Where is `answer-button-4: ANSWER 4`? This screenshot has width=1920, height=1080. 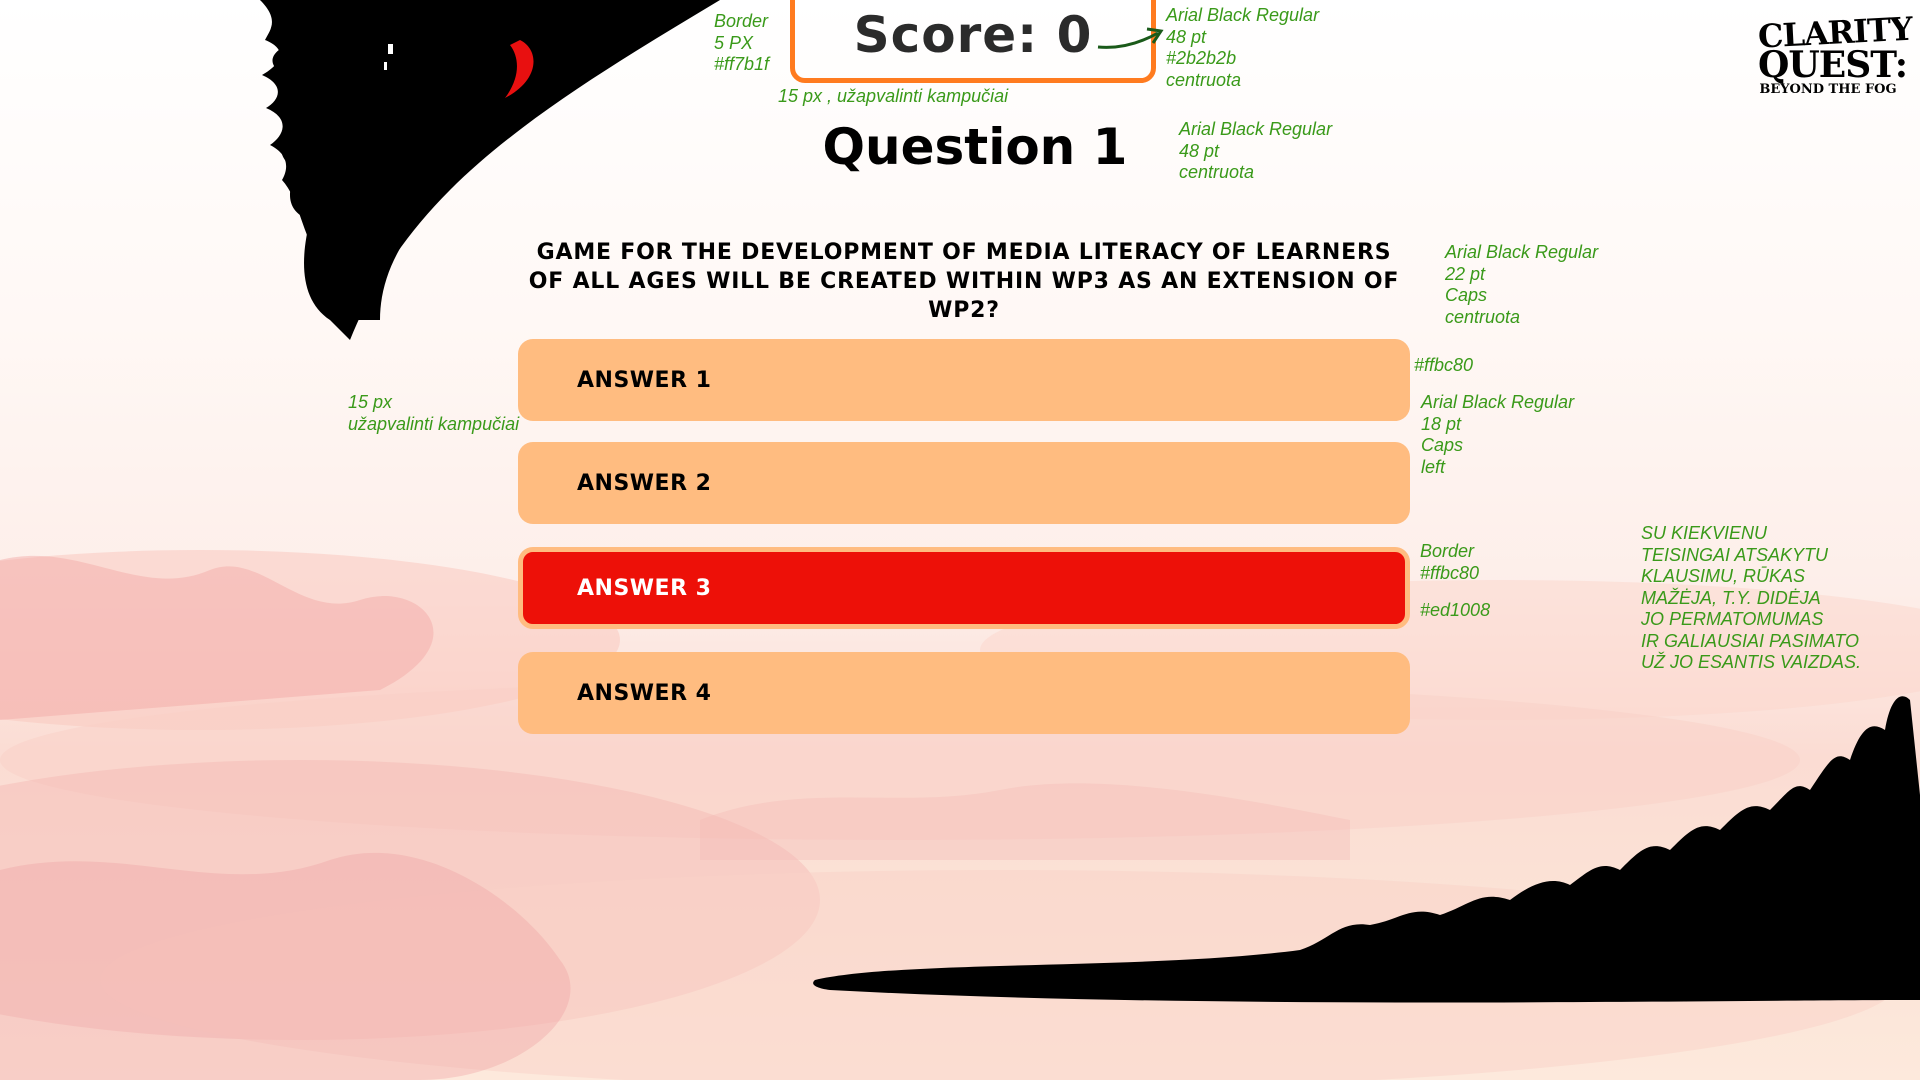
answer-button-4: ANSWER 4 is located at coordinates (964, 693).